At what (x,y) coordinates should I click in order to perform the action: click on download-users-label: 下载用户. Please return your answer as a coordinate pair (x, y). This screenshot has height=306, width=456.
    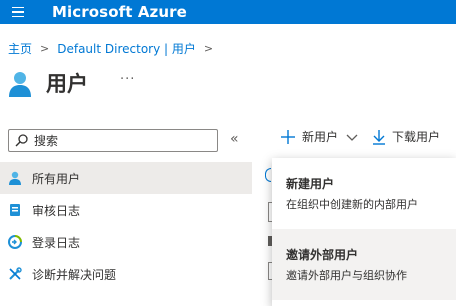
    Looking at the image, I should click on (416, 137).